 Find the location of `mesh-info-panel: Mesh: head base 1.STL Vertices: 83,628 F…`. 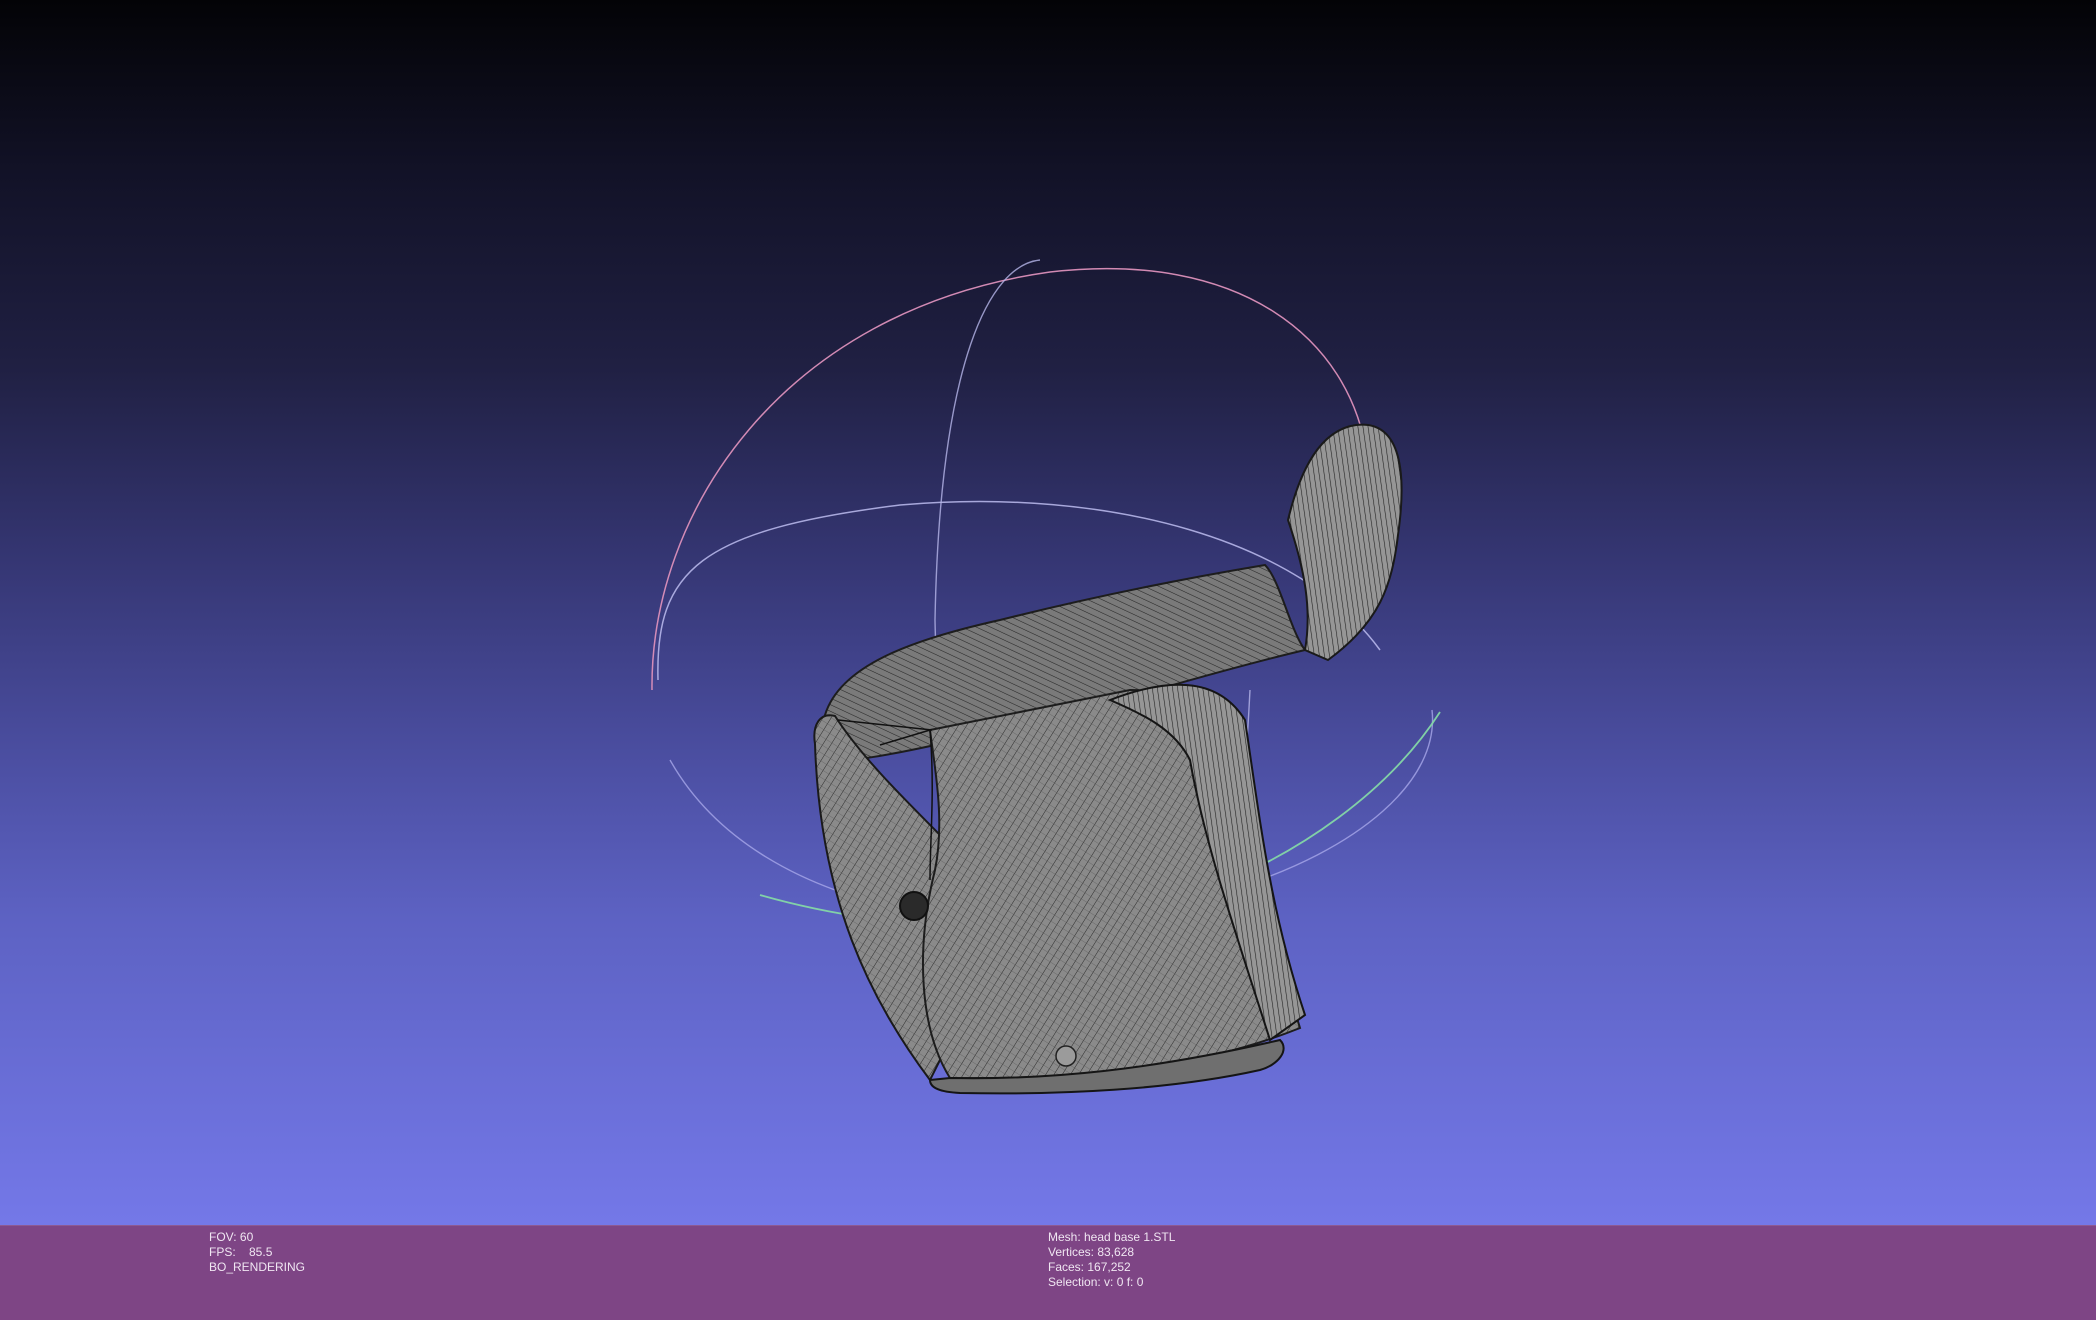

mesh-info-panel: Mesh: head base 1.STL Vertices: 83,628 F… is located at coordinates (1111, 1260).